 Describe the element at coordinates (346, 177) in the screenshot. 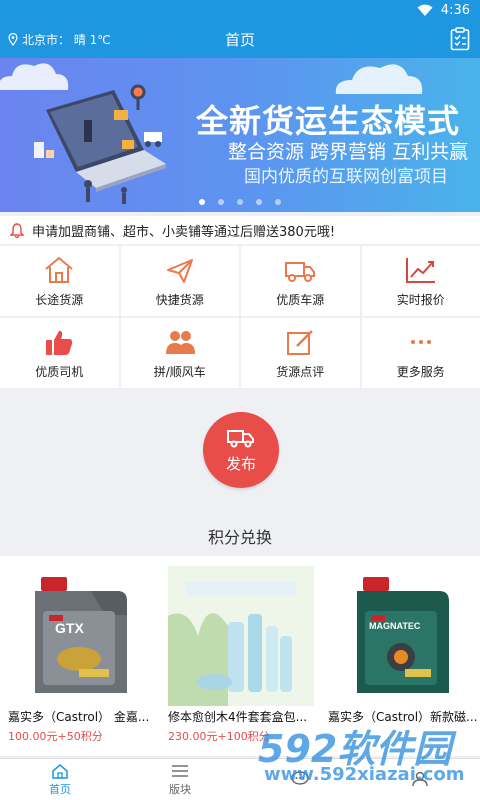

I see `banner-tagline: 国内优质的互联网创富项目` at that location.